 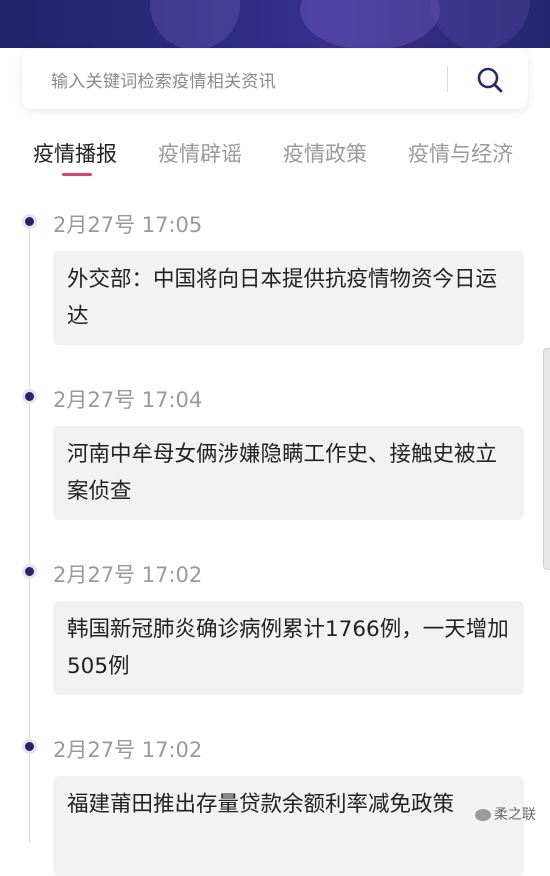 What do you see at coordinates (546, 459) in the screenshot?
I see `side-scroll-handle` at bounding box center [546, 459].